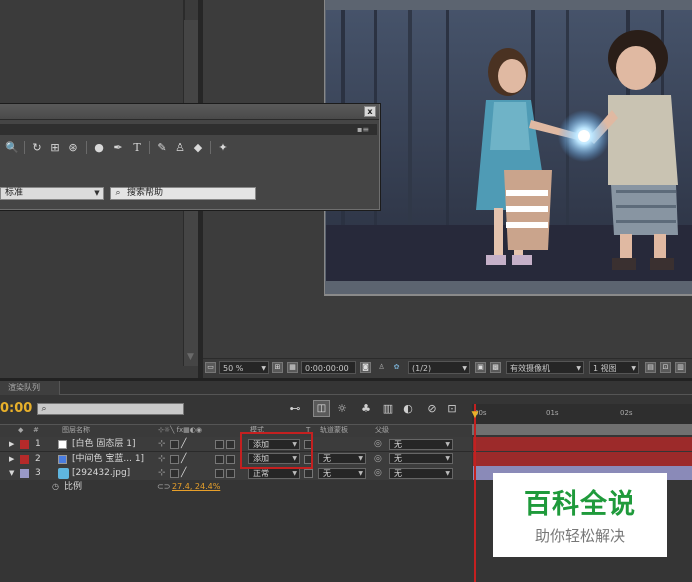 This screenshot has width=692, height=582. What do you see at coordinates (11, 473) in the screenshot?
I see `collapse-arrow-icon: ▼` at bounding box center [11, 473].